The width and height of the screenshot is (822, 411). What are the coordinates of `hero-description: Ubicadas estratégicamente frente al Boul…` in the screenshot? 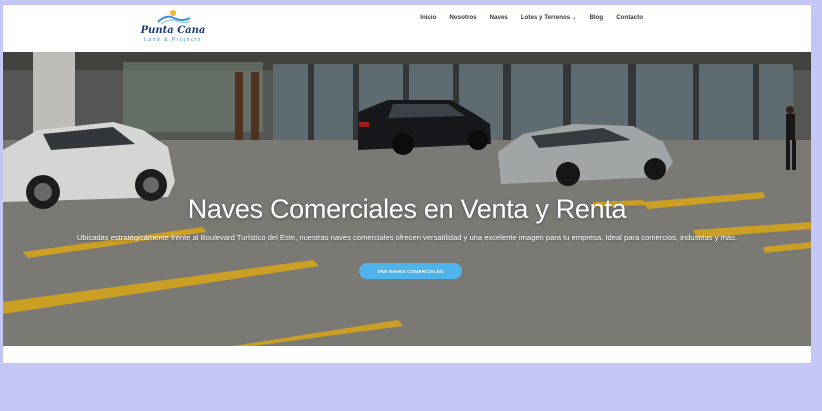 It's located at (407, 237).